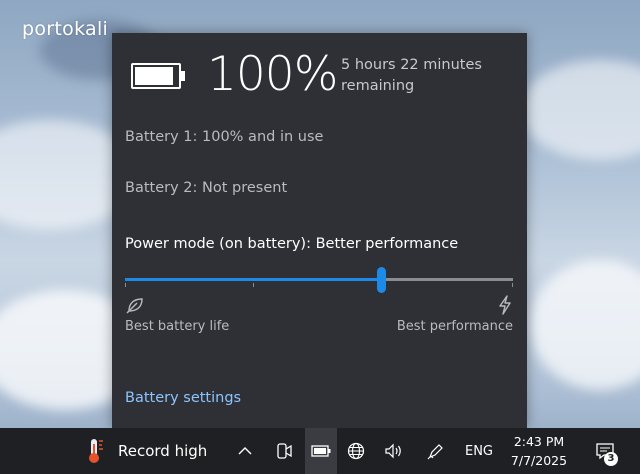  I want to click on leaf-icon, so click(134, 306).